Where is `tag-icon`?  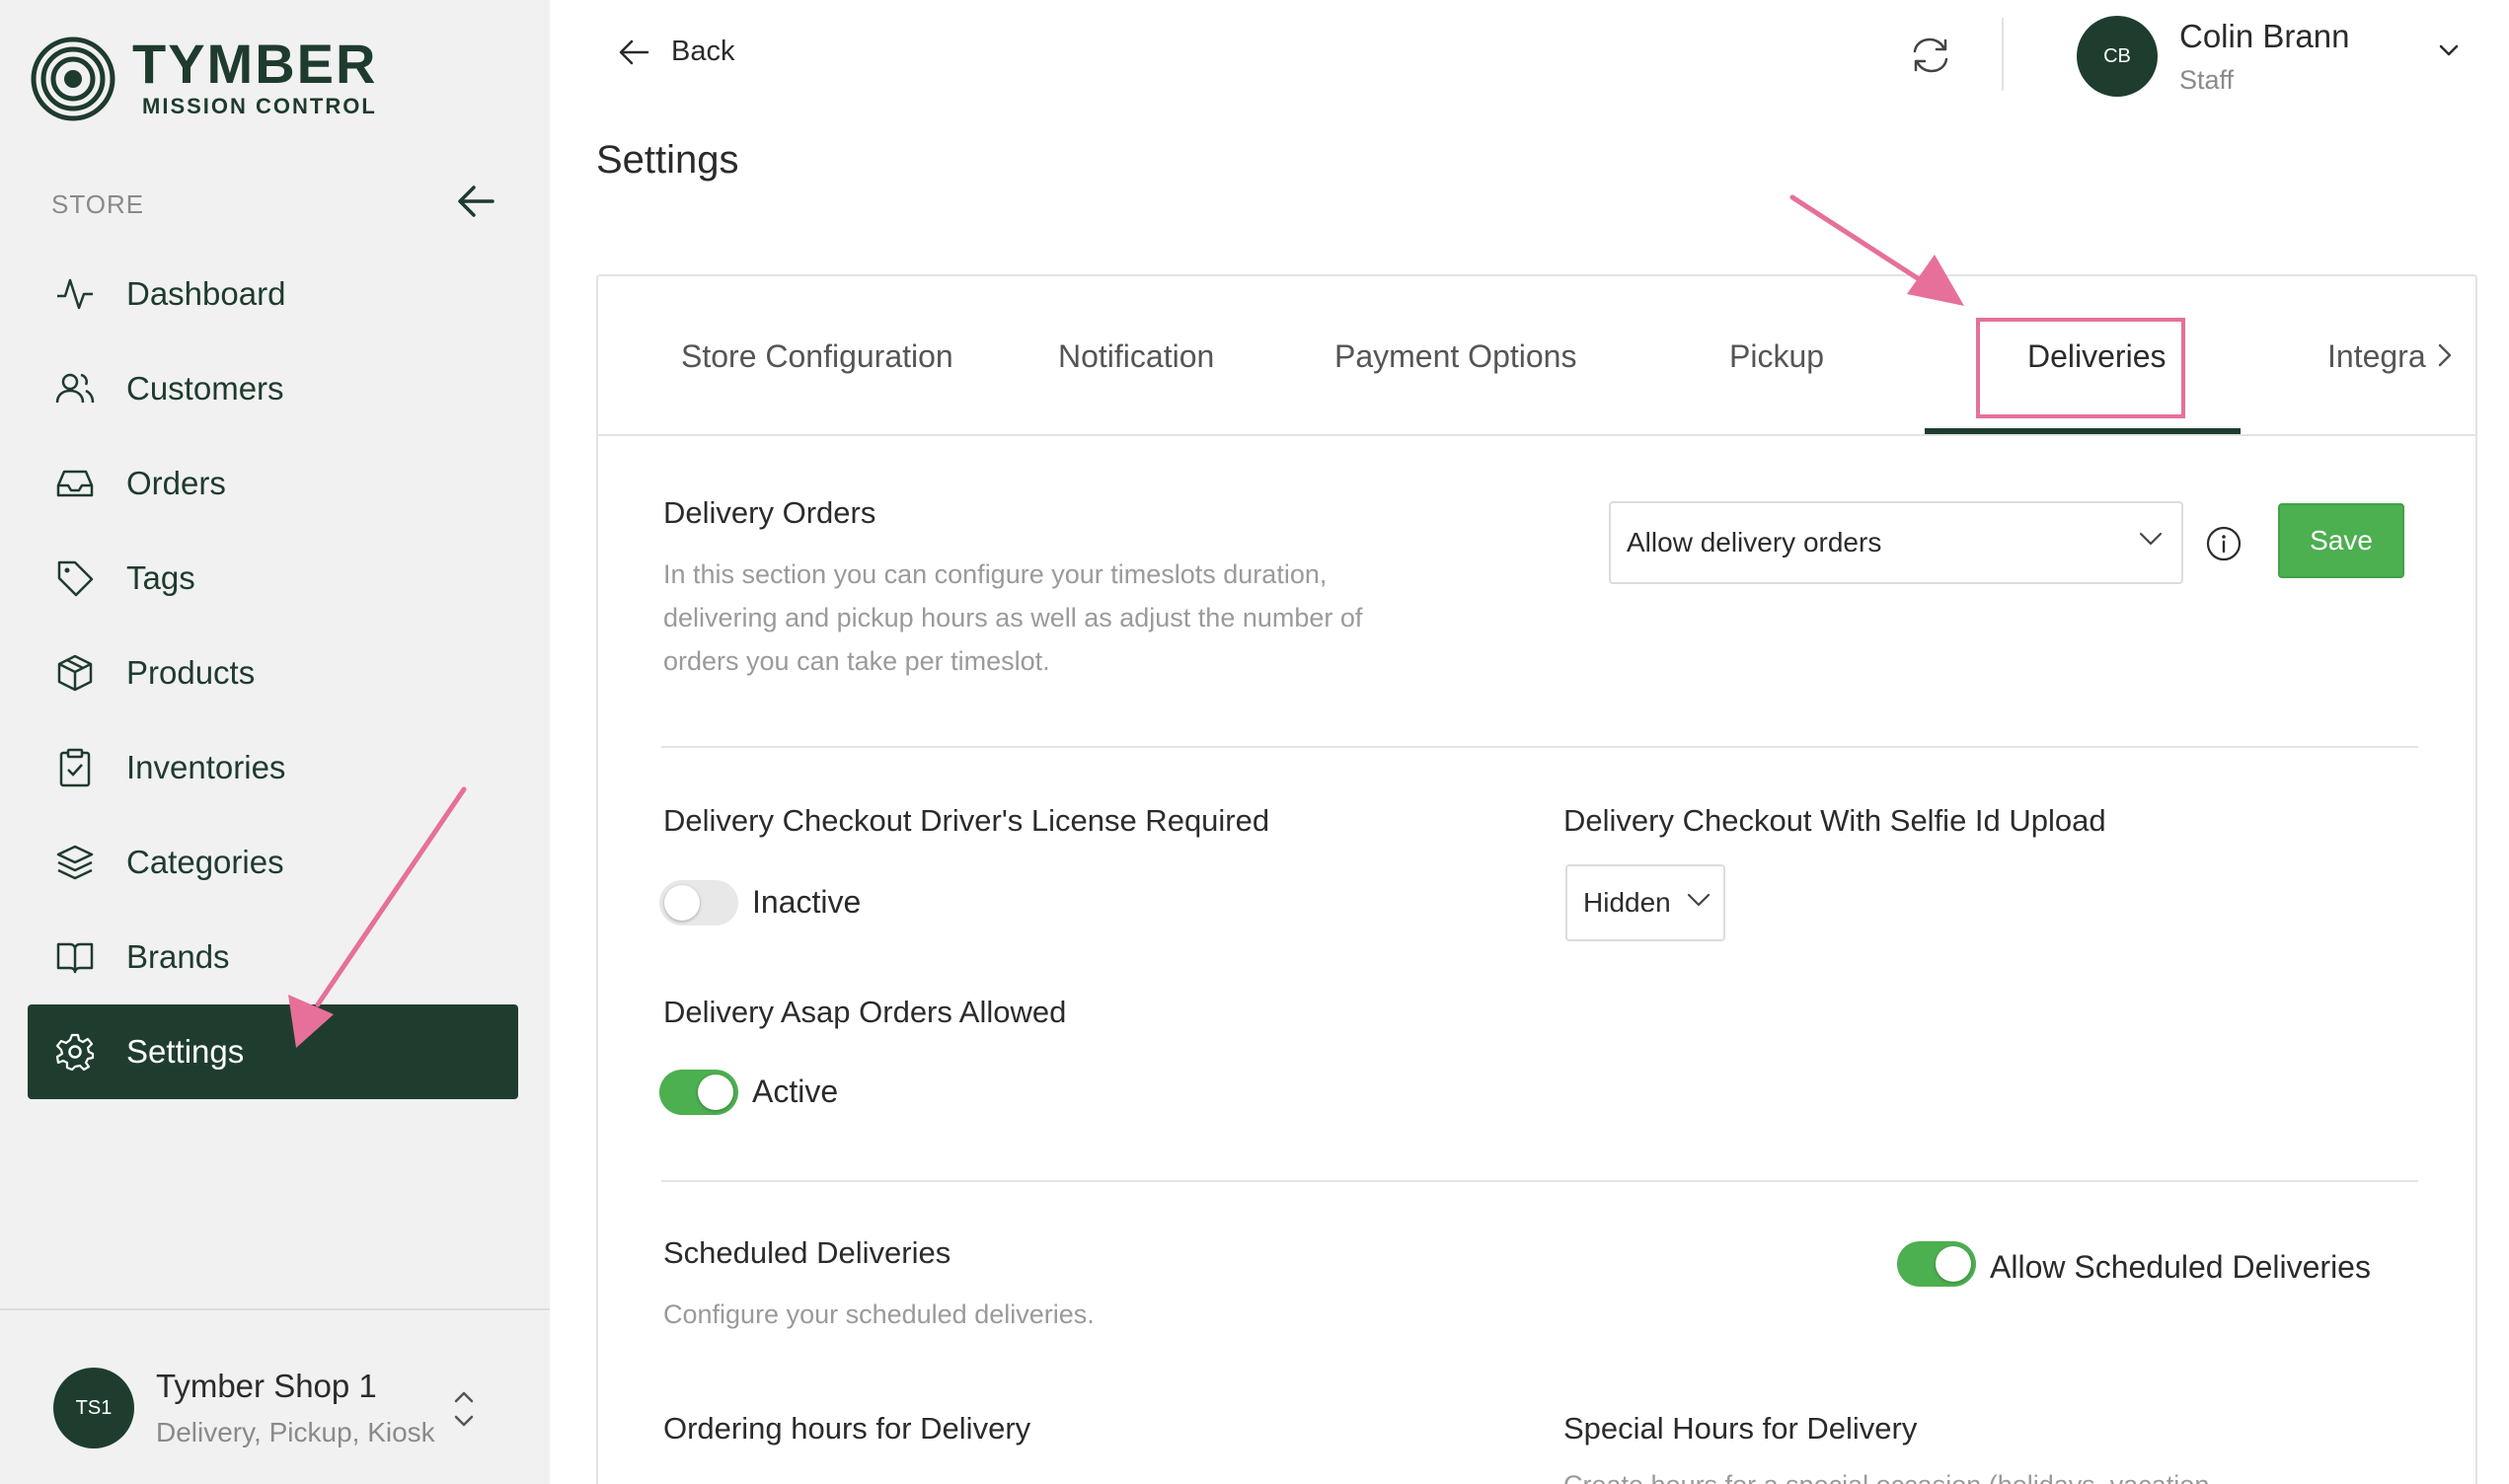
tag-icon is located at coordinates (75, 578).